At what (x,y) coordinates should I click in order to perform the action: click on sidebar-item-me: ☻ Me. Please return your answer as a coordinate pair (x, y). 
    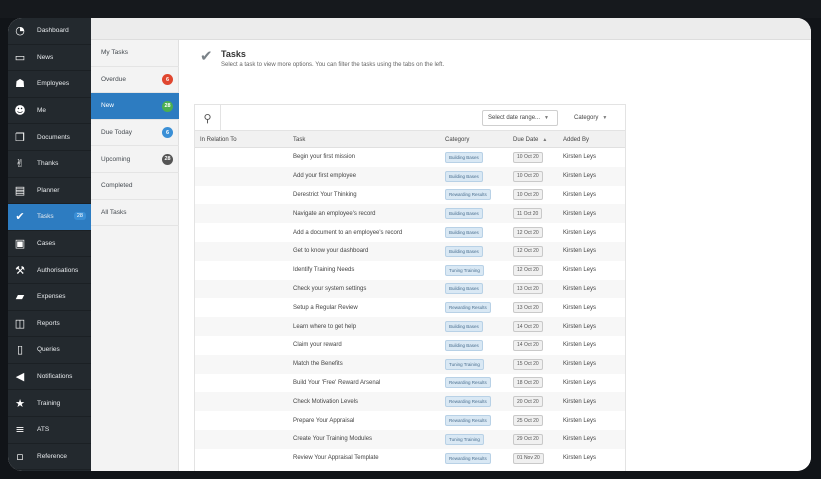
    Looking at the image, I should click on (49, 111).